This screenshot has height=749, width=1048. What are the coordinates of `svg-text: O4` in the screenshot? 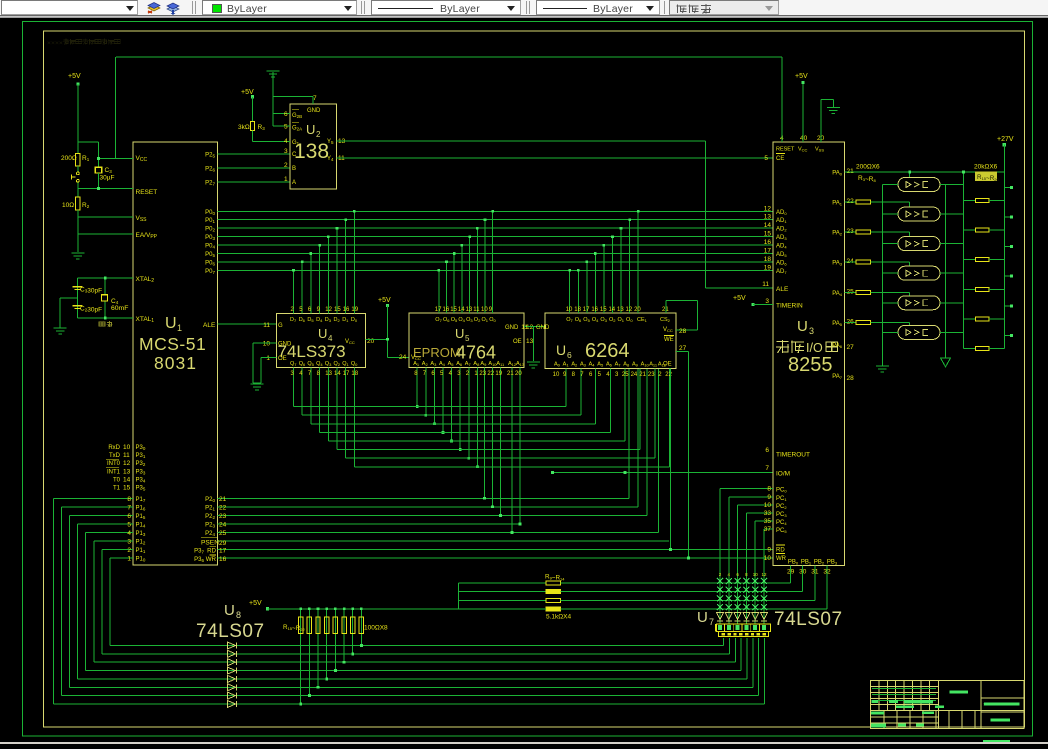 It's located at (595, 320).